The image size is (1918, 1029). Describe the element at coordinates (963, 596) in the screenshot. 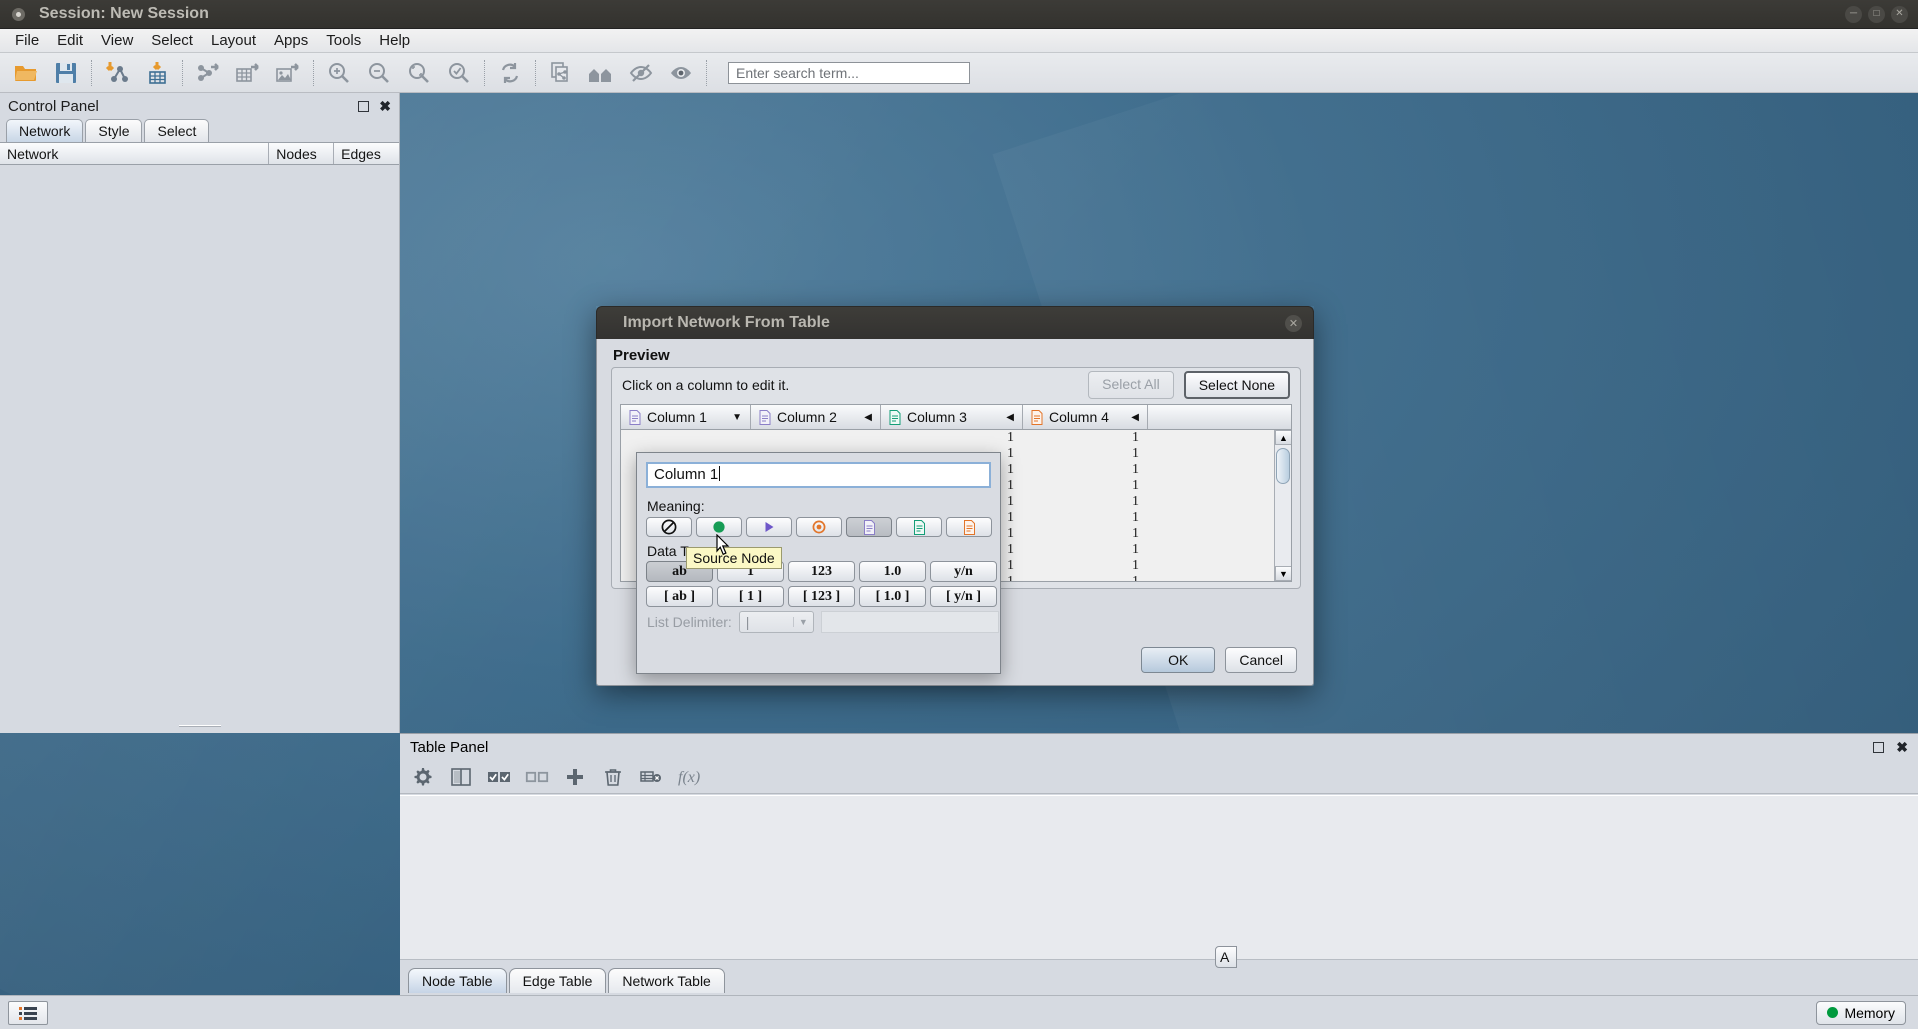

I see `data-type-yesno-list-button: [ y/n ]` at that location.